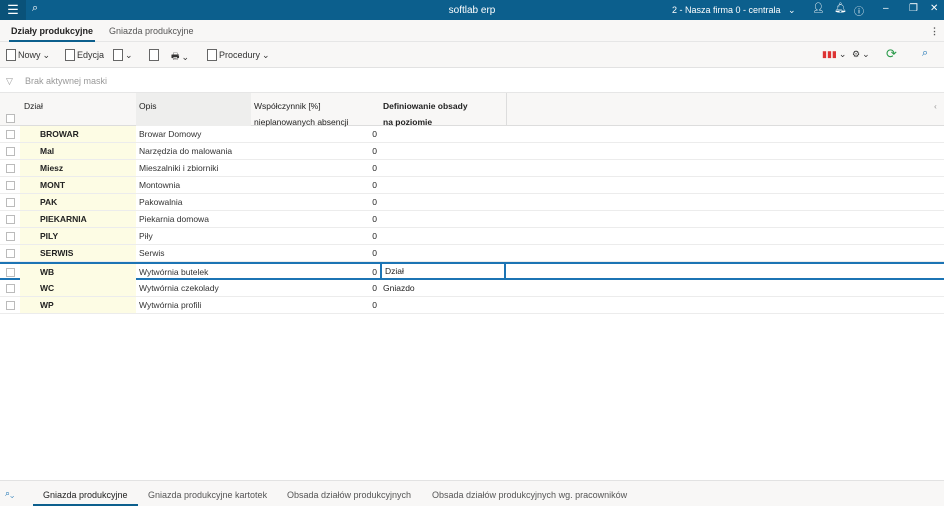 The image size is (944, 506). What do you see at coordinates (78, 272) in the screenshot?
I see `cell-dzial: WB` at bounding box center [78, 272].